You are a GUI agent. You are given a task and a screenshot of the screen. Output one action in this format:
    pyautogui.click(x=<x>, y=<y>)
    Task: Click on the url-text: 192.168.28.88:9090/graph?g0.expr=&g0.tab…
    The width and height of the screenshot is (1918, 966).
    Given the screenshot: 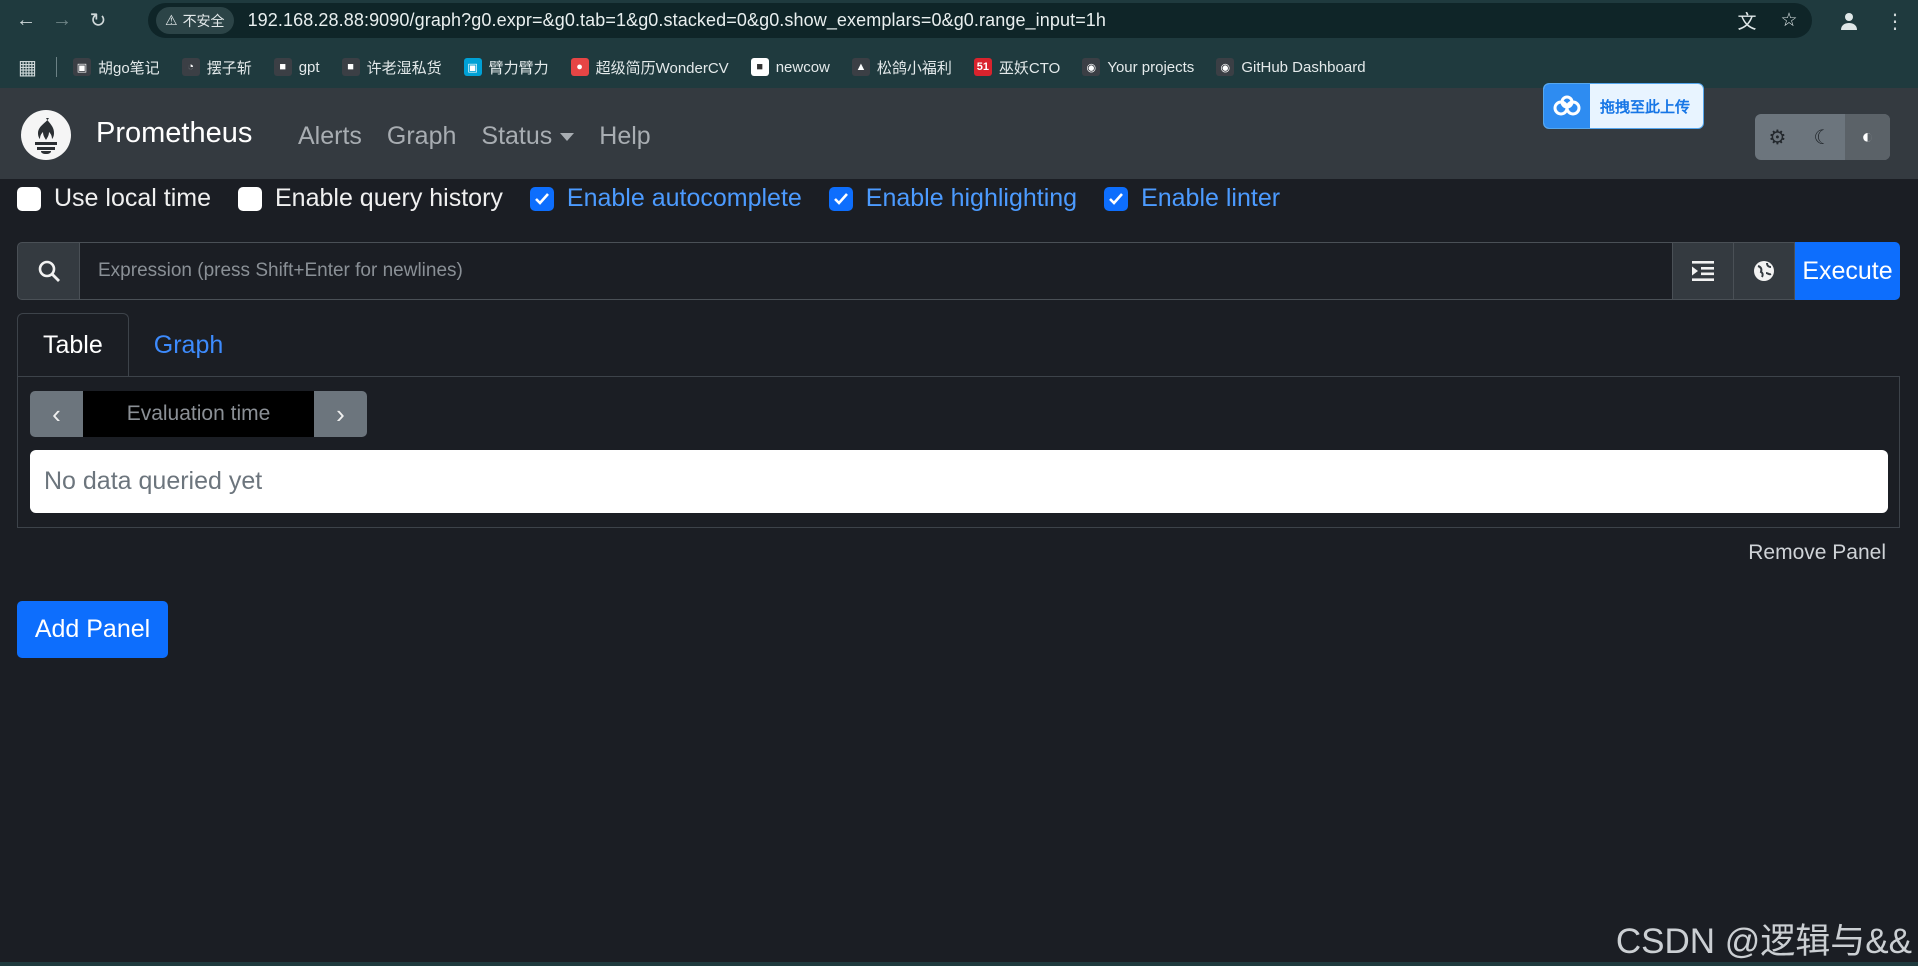 What is the action you would take?
    pyautogui.click(x=677, y=20)
    